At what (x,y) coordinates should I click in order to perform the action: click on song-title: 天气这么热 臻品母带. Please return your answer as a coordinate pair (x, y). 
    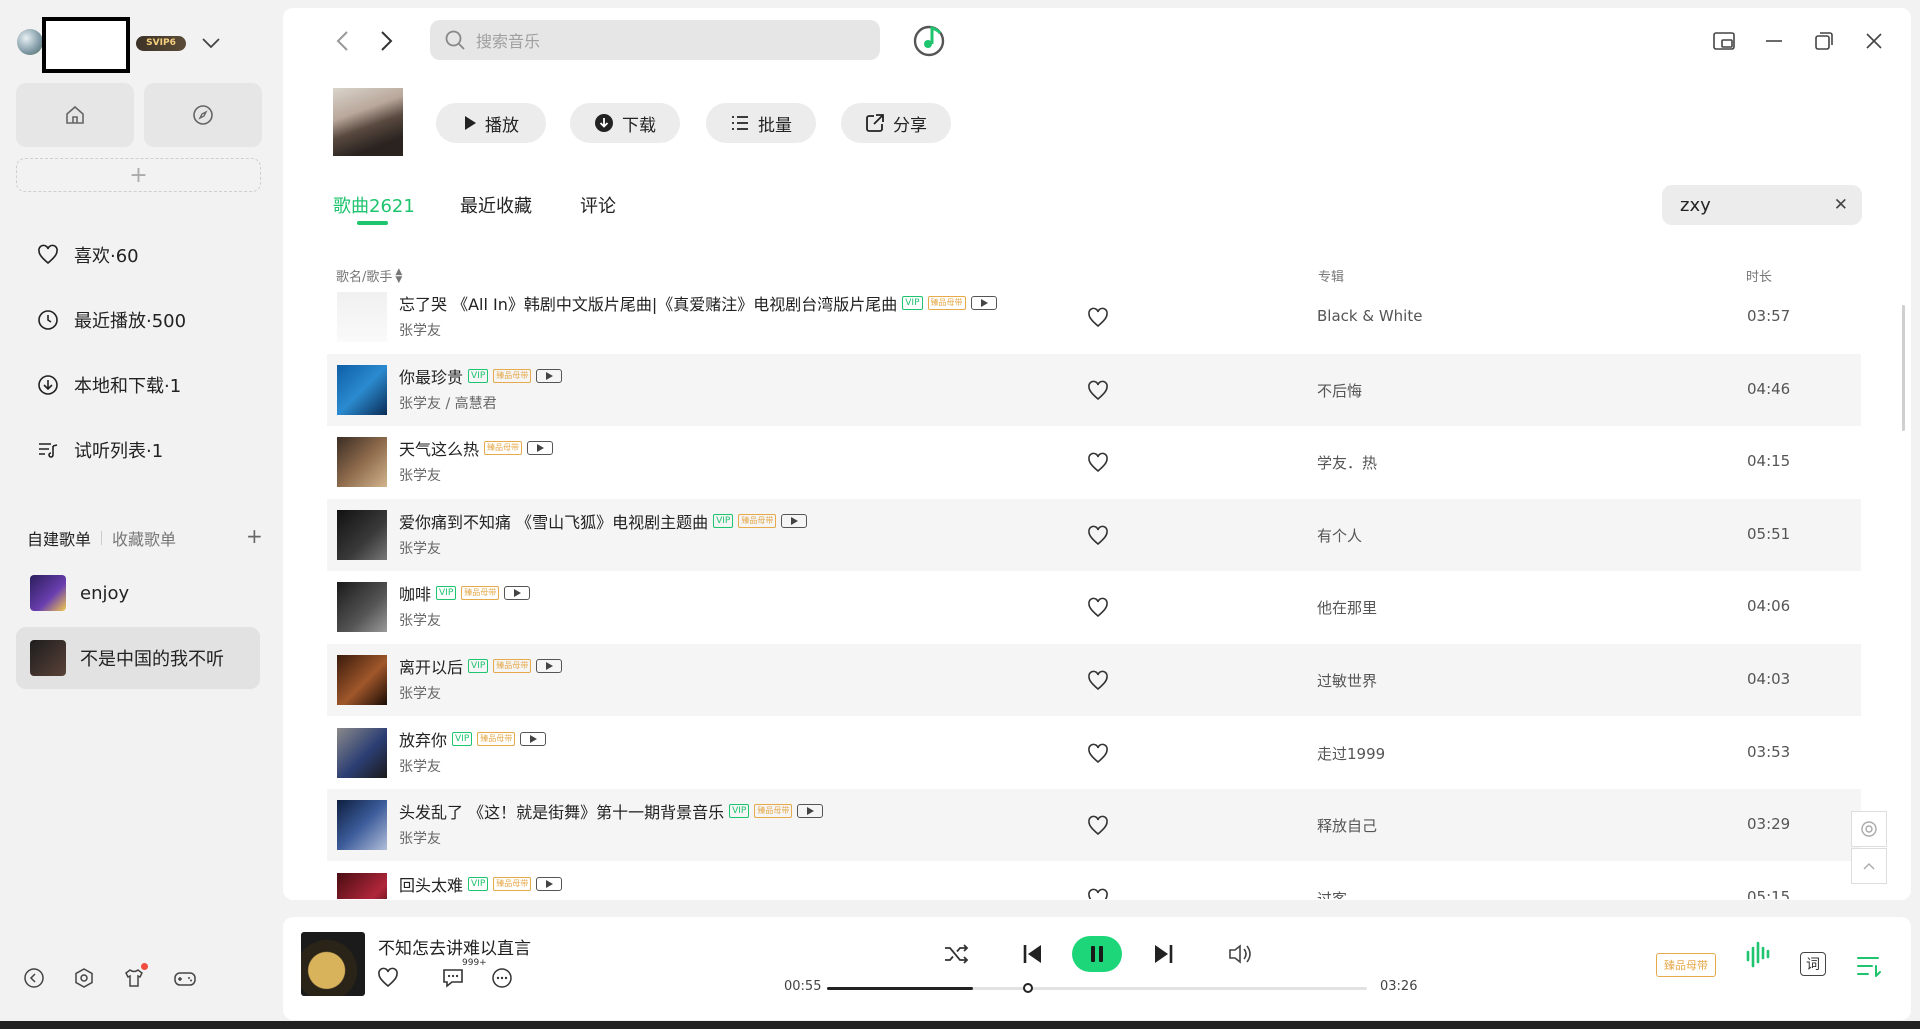
    Looking at the image, I should click on (476, 448).